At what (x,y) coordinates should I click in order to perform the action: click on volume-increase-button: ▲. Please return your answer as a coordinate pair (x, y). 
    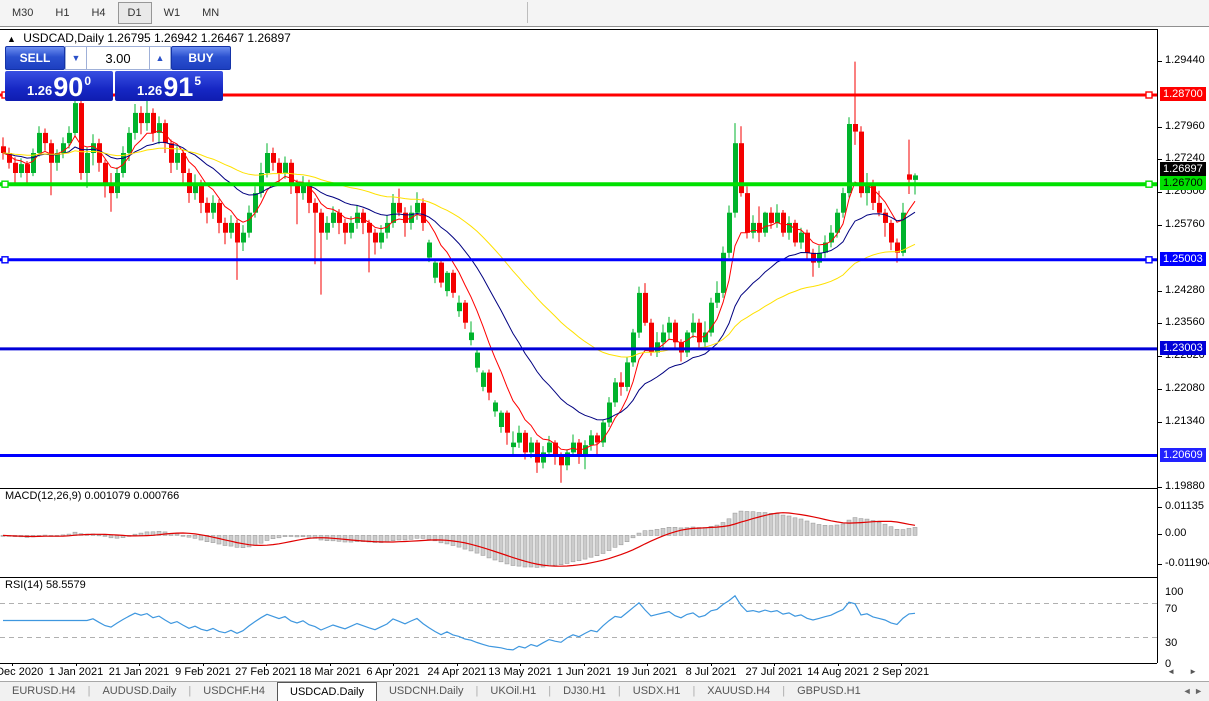
    Looking at the image, I should click on (160, 58).